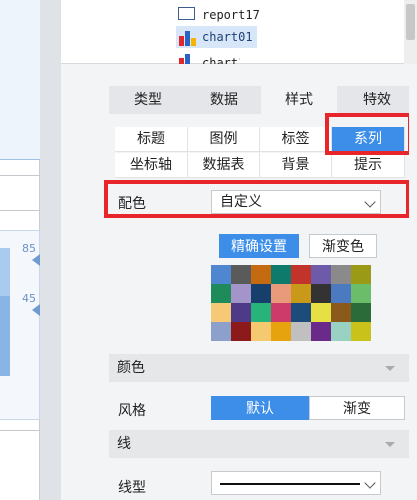 The width and height of the screenshot is (417, 500). What do you see at coordinates (131, 368) in the screenshot?
I see `section-color-label: 颜色` at bounding box center [131, 368].